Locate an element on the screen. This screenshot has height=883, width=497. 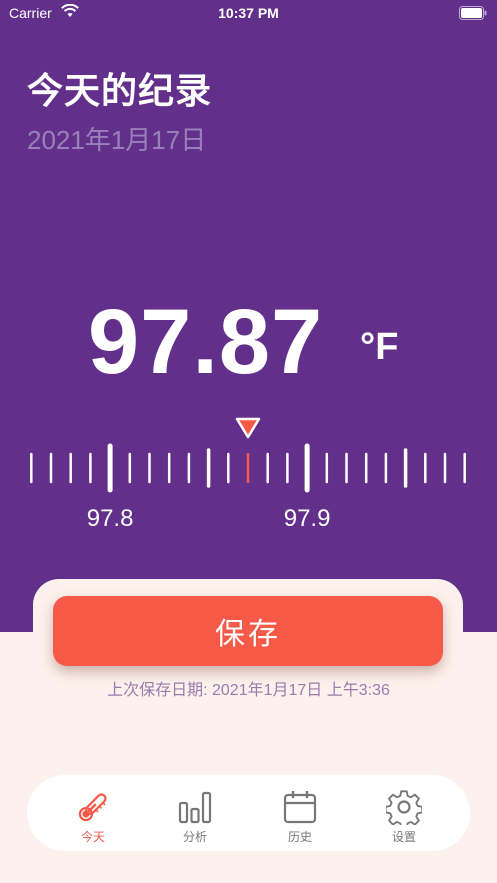
thermometer-icon is located at coordinates (92, 807).